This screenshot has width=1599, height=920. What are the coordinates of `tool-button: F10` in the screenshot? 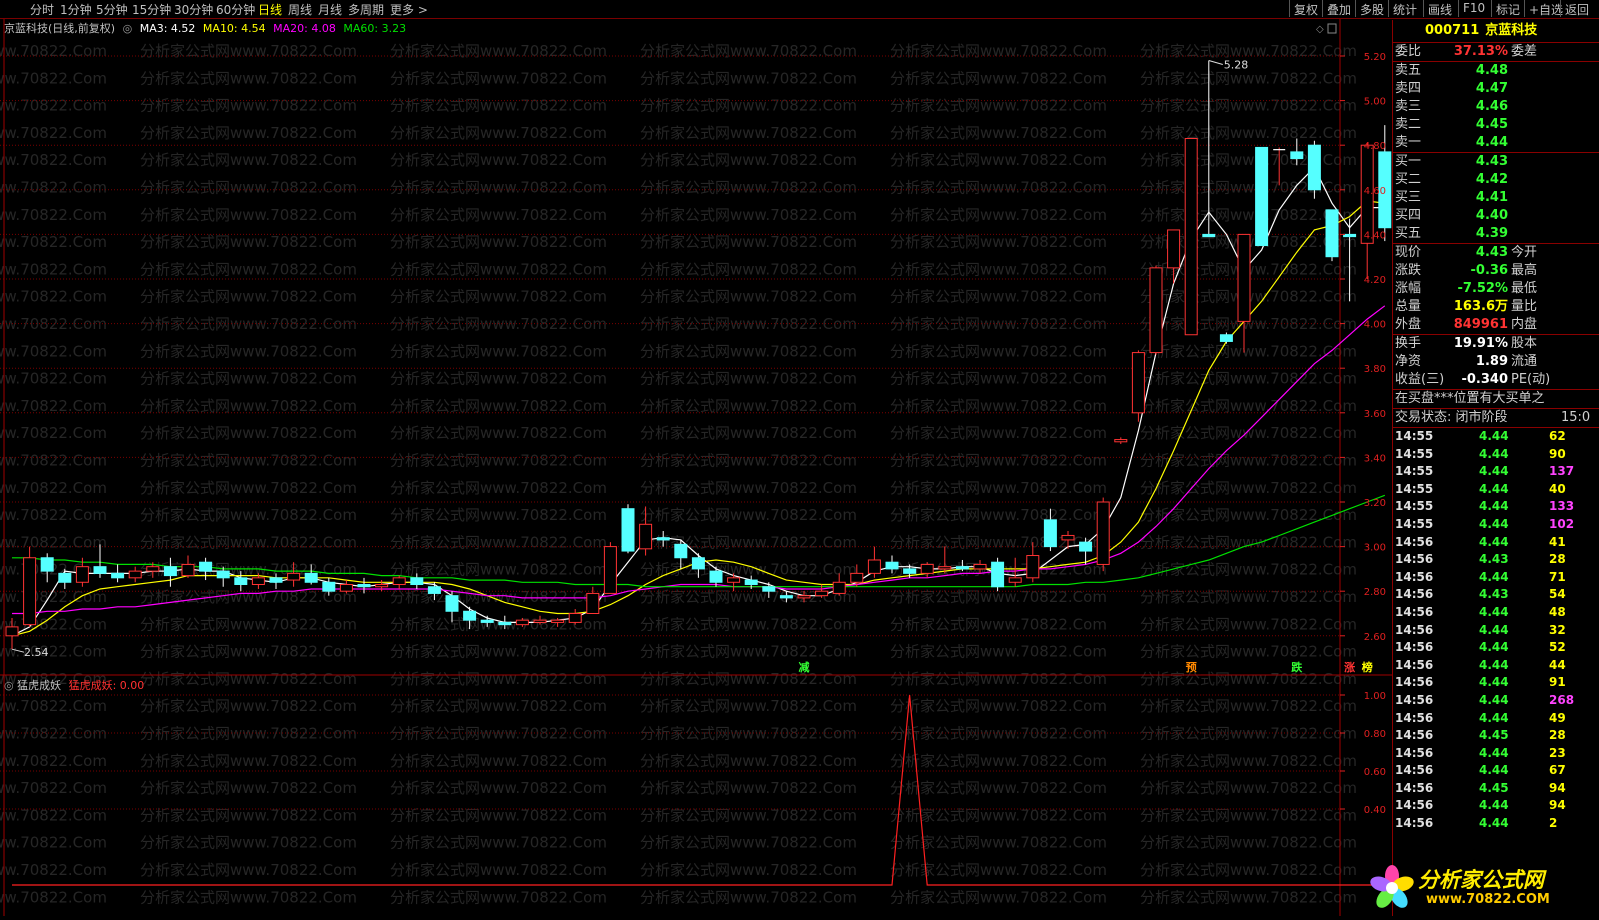 It's located at (1473, 8).